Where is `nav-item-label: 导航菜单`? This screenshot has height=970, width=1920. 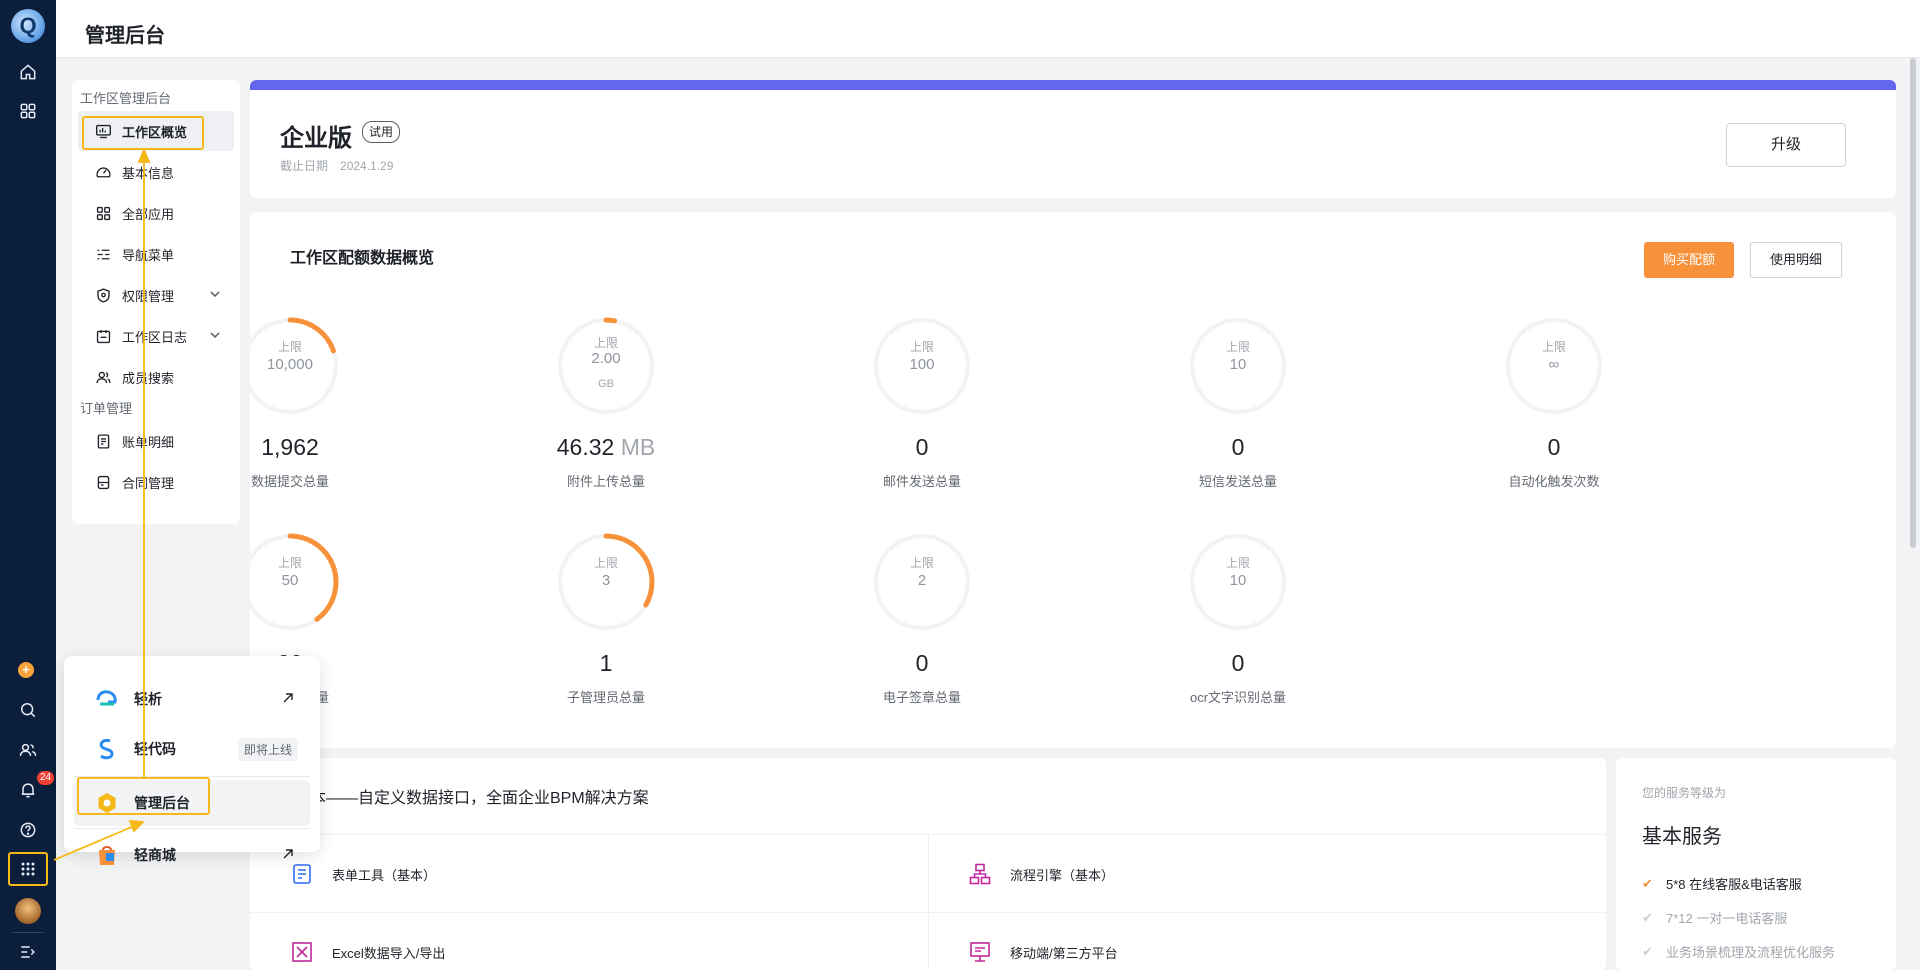 nav-item-label: 导航菜单 is located at coordinates (148, 255).